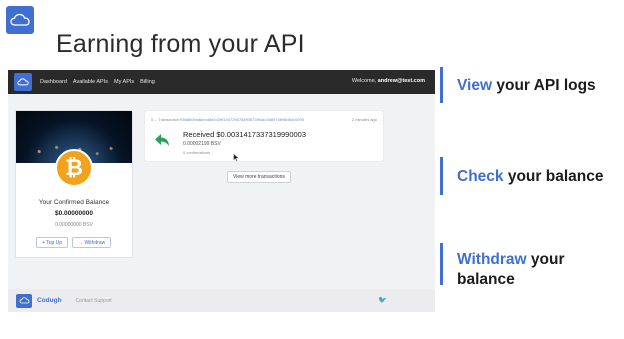  Describe the element at coordinates (221, 300) in the screenshot. I see `app-footer: Codugh Contact Support 🐦` at that location.